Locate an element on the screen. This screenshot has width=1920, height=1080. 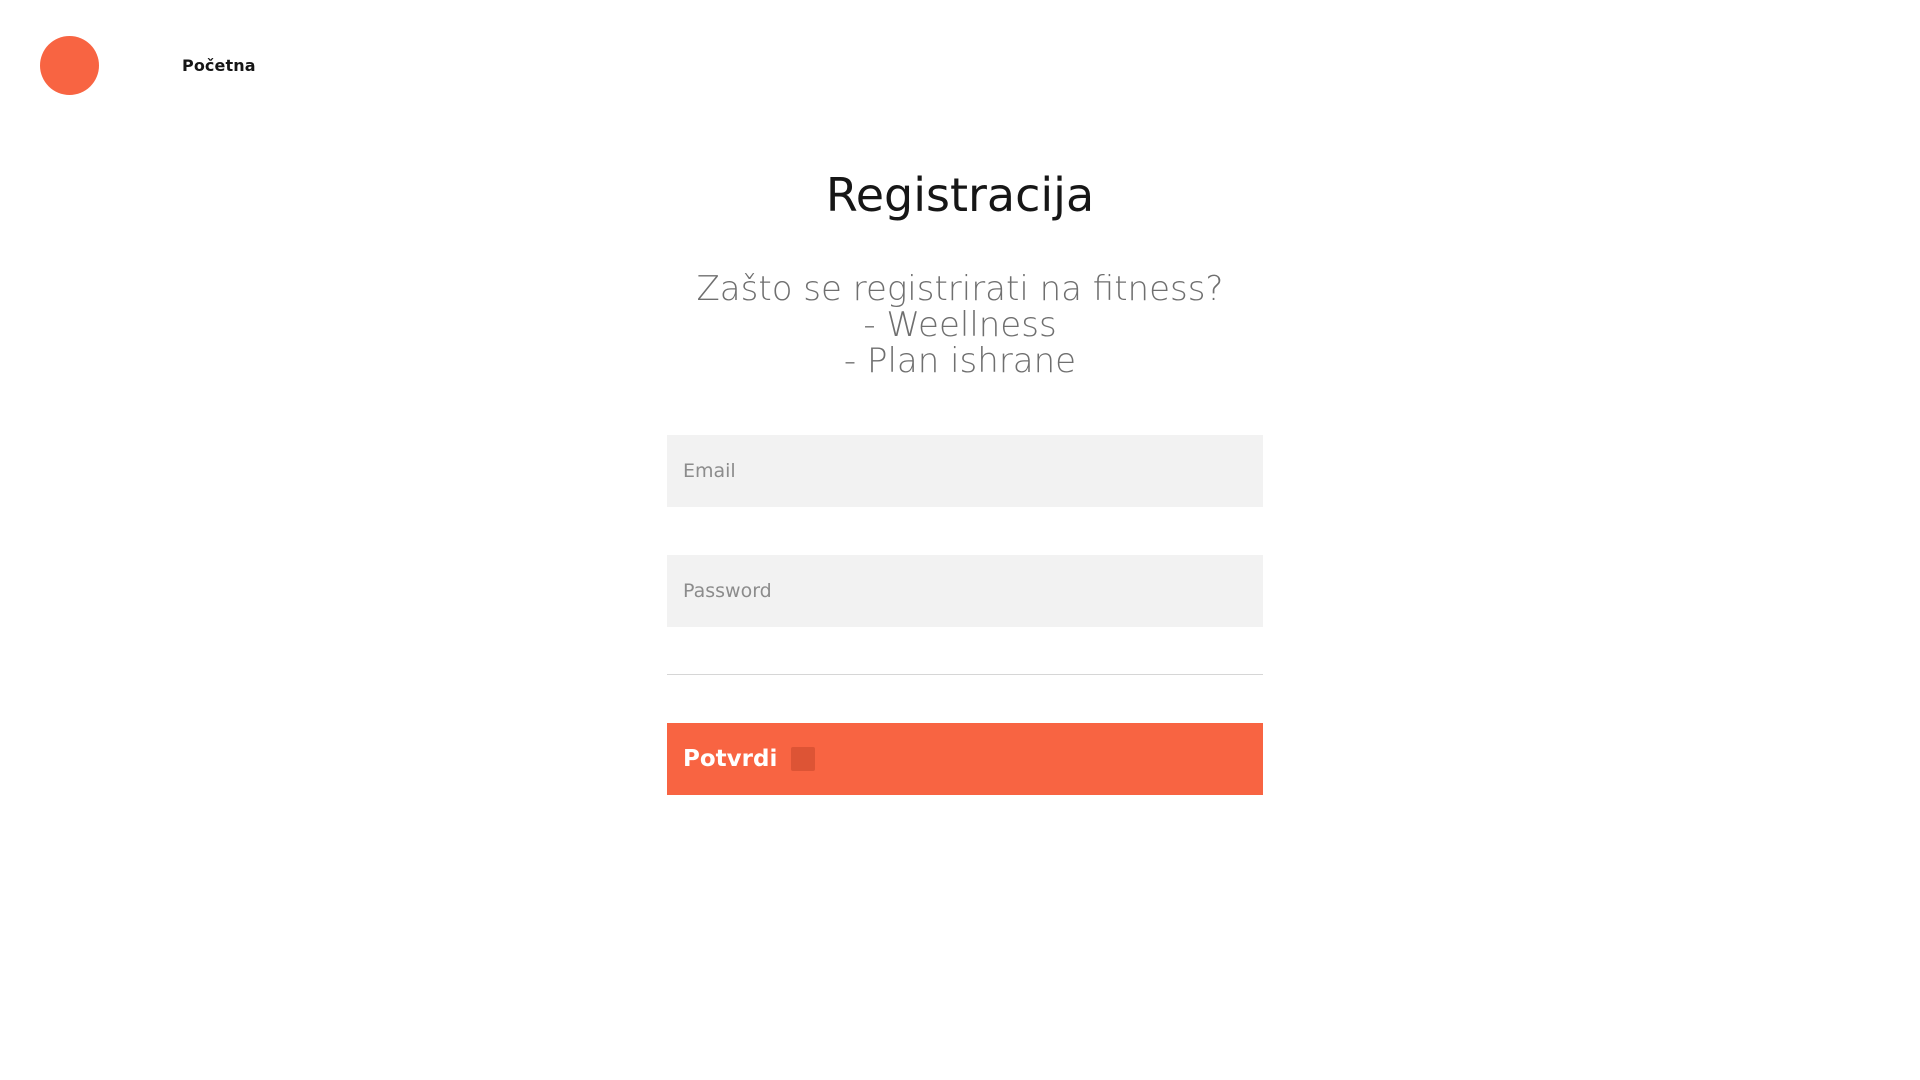
logo is located at coordinates (69, 65).